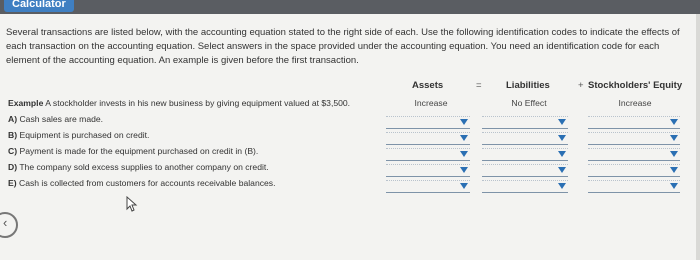  I want to click on assets-header: Assets, so click(428, 85).